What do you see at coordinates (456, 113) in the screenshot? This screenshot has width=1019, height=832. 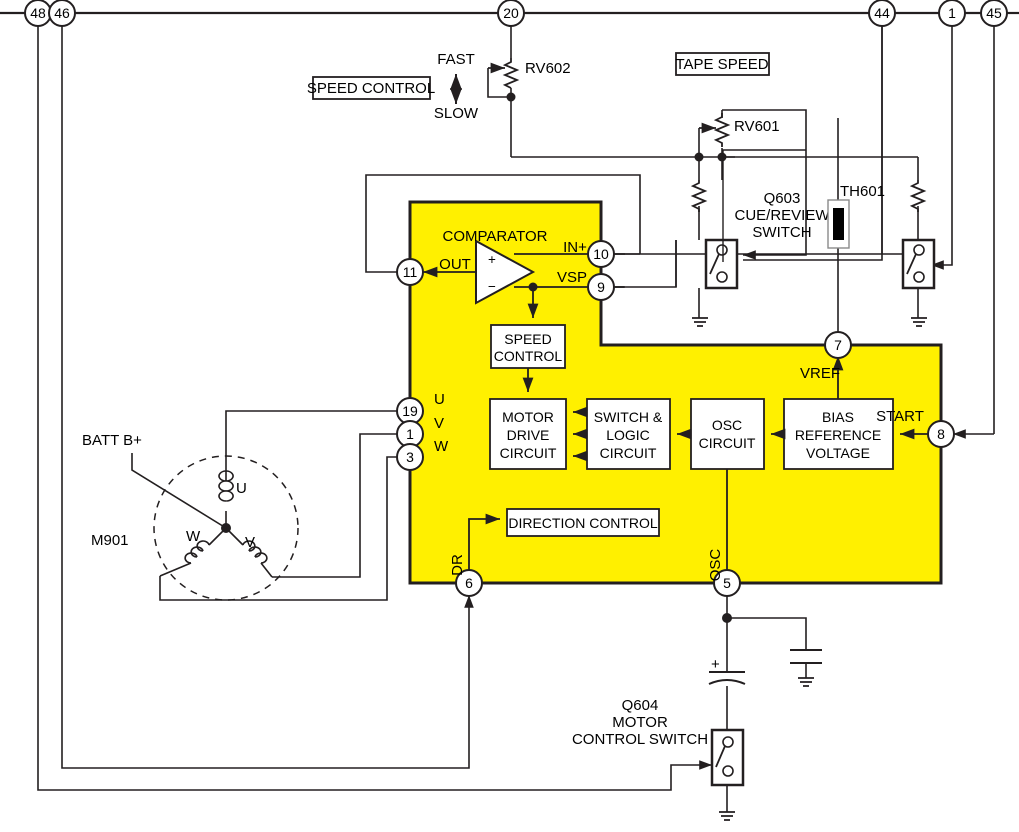 I see `slow-label: SLOW` at bounding box center [456, 113].